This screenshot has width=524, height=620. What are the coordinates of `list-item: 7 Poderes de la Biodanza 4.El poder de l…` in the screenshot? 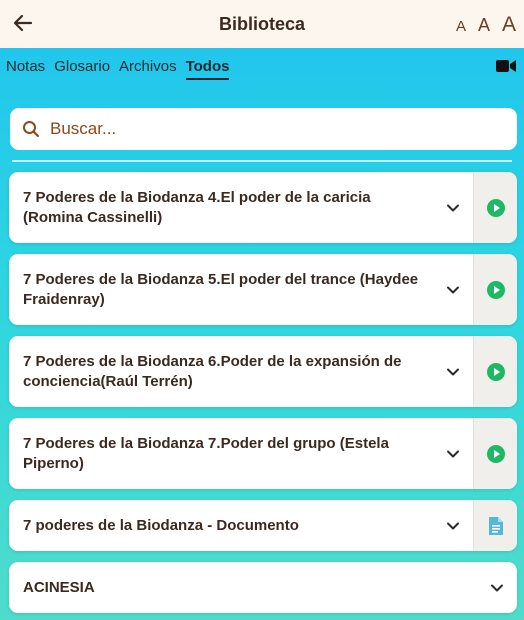 It's located at (263, 207).